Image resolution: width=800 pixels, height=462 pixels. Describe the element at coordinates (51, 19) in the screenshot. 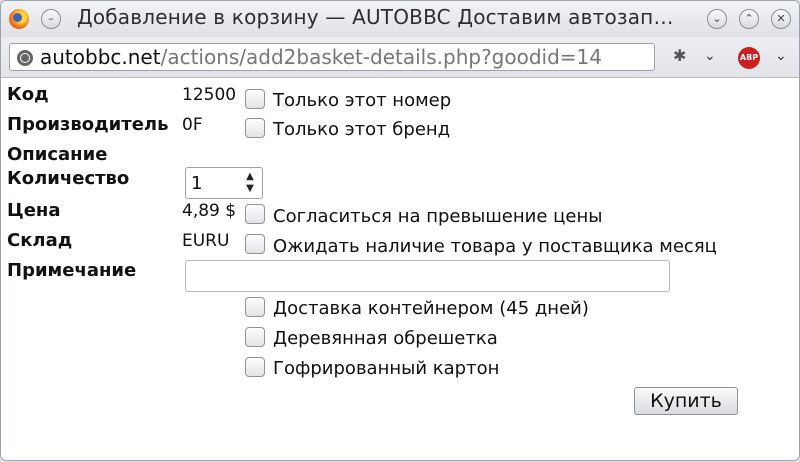

I see `window-menu-button: –` at that location.